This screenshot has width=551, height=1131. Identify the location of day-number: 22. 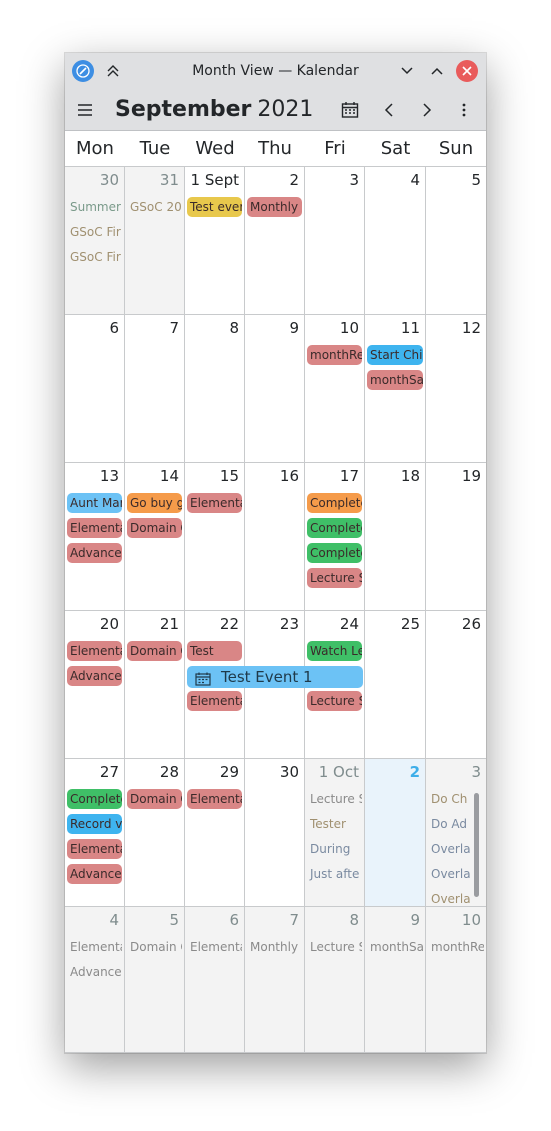
(229, 624).